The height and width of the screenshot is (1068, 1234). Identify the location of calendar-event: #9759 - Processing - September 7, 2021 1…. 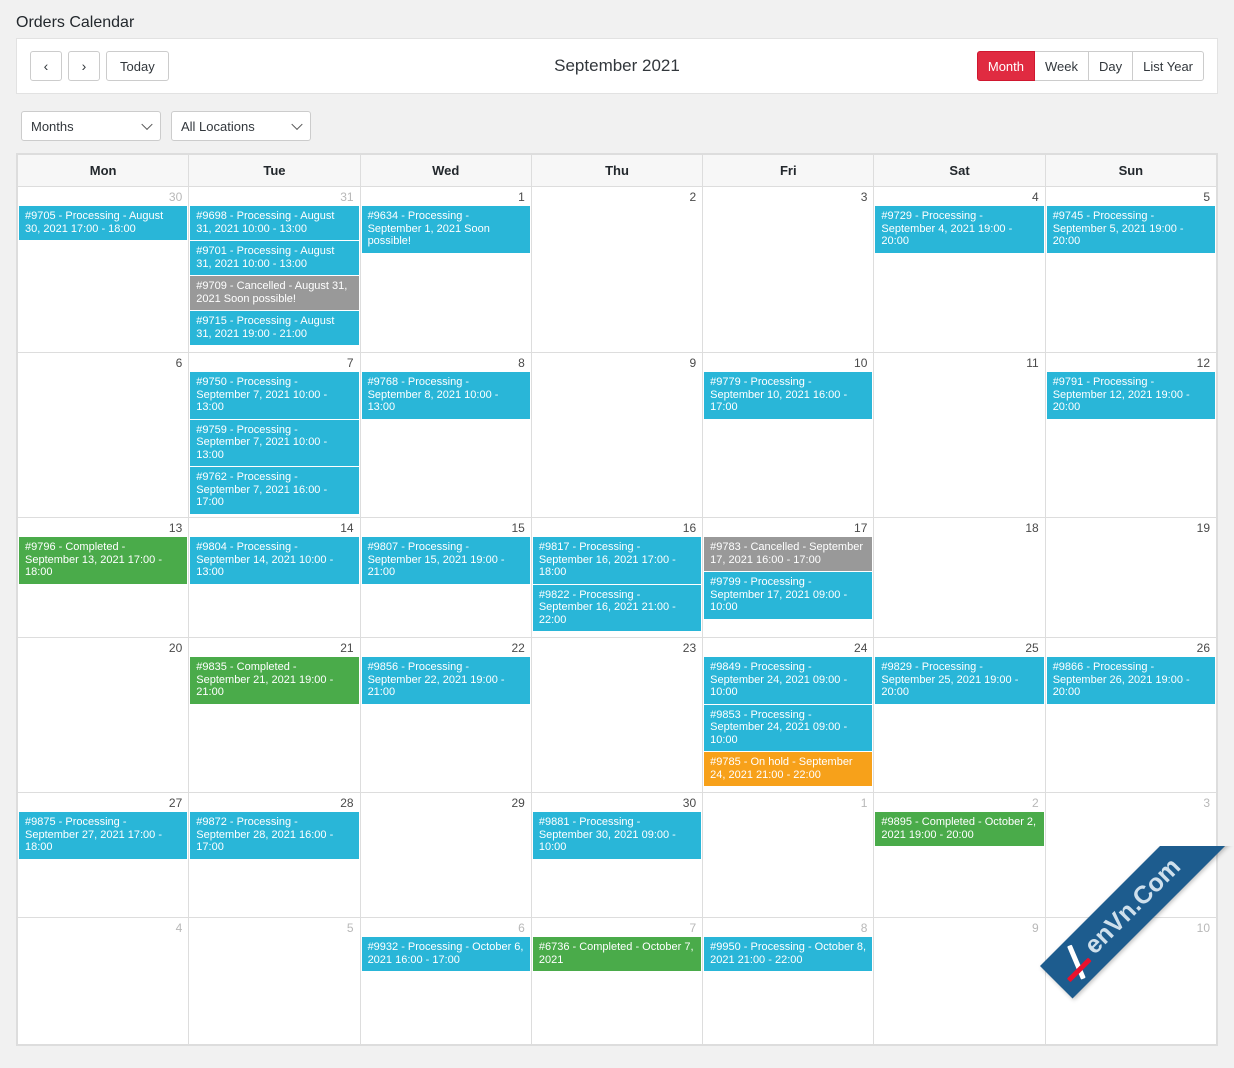
(274, 442).